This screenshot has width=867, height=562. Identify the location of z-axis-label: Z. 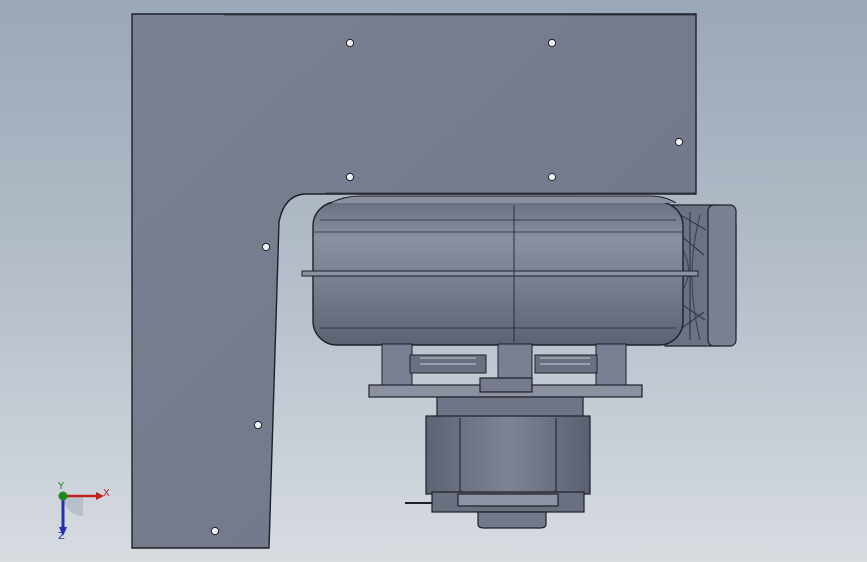
(61, 536).